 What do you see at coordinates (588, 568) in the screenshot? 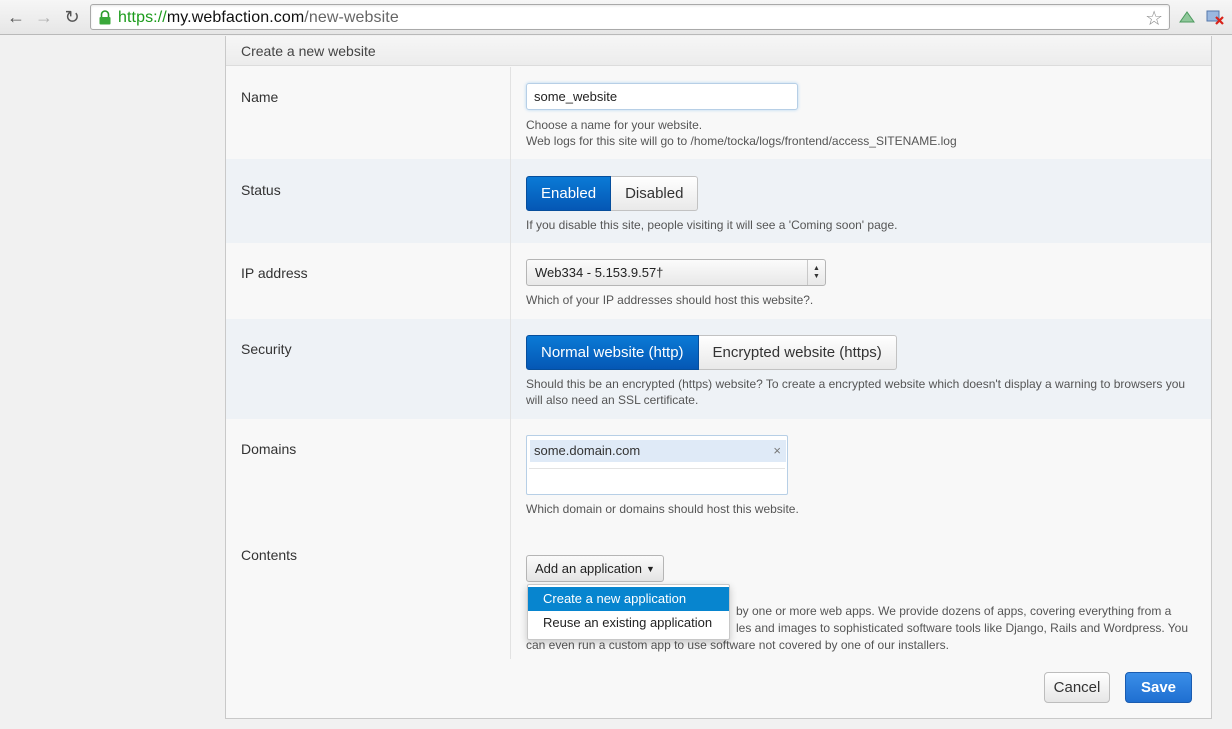
I see `add-application-label: Add an application` at bounding box center [588, 568].